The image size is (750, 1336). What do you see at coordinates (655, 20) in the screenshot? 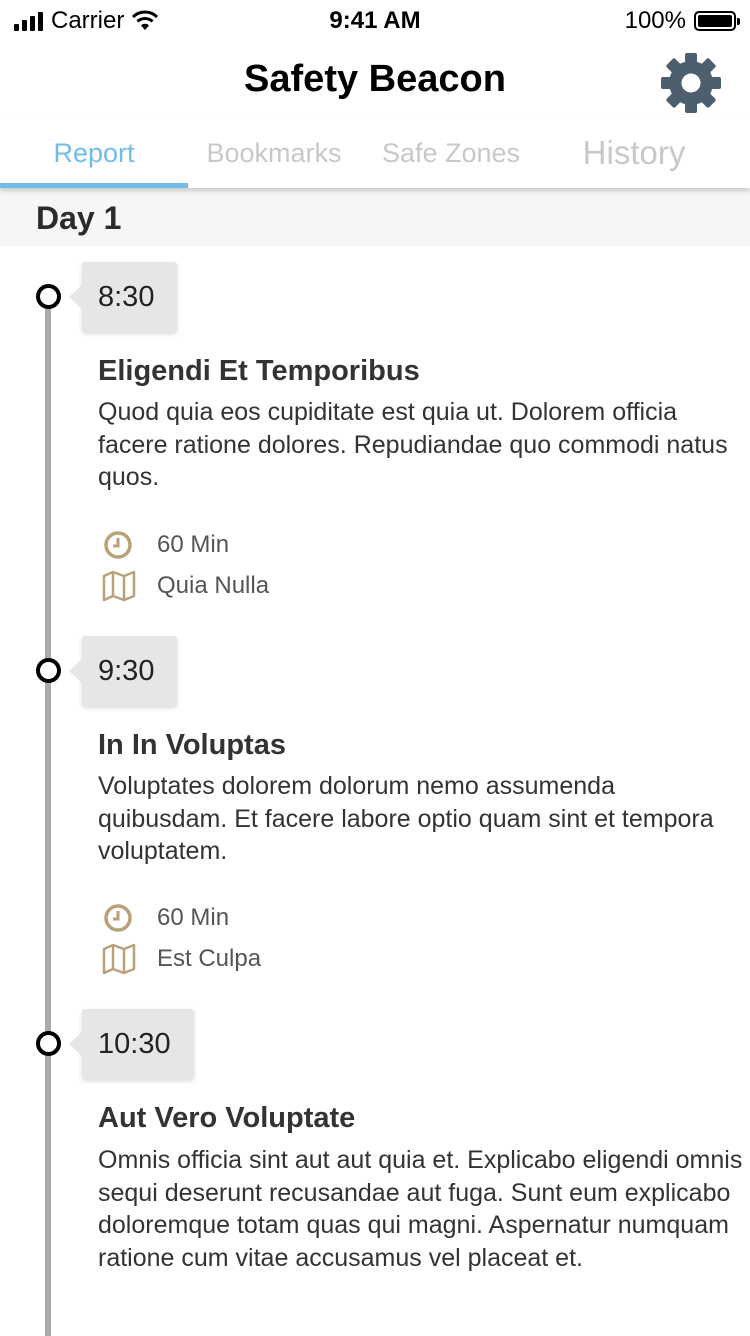
I see `battery-percent: 100%` at bounding box center [655, 20].